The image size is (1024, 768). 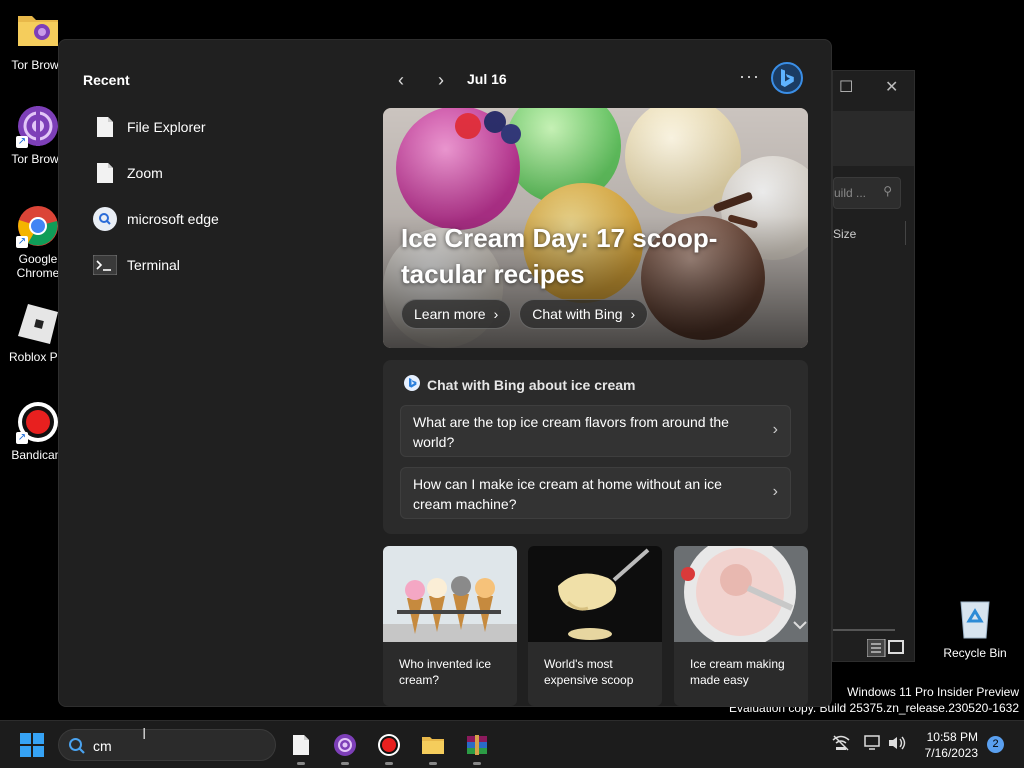 I want to click on recent-item-zoom: Zoom, so click(x=223, y=173).